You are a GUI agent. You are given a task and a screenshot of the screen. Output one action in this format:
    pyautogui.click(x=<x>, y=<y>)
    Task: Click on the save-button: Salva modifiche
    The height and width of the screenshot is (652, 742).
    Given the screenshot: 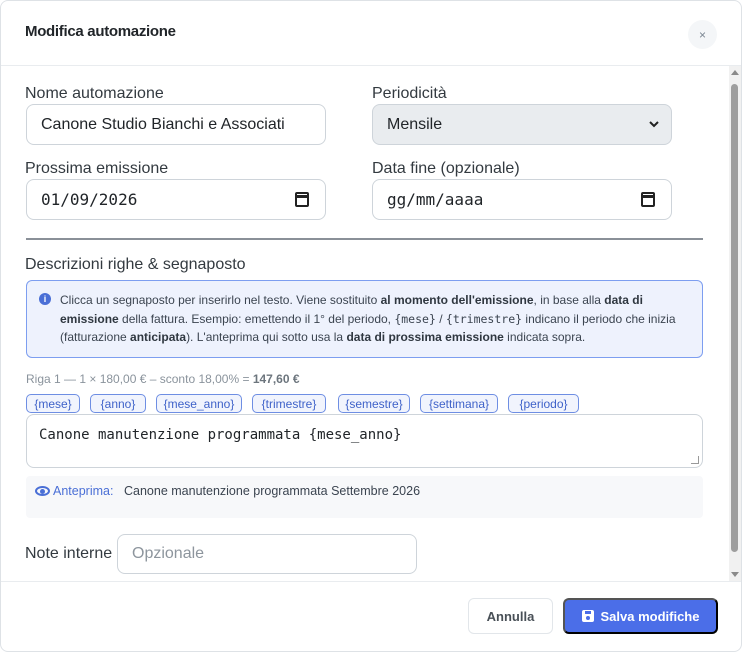 What is the action you would take?
    pyautogui.click(x=640, y=616)
    